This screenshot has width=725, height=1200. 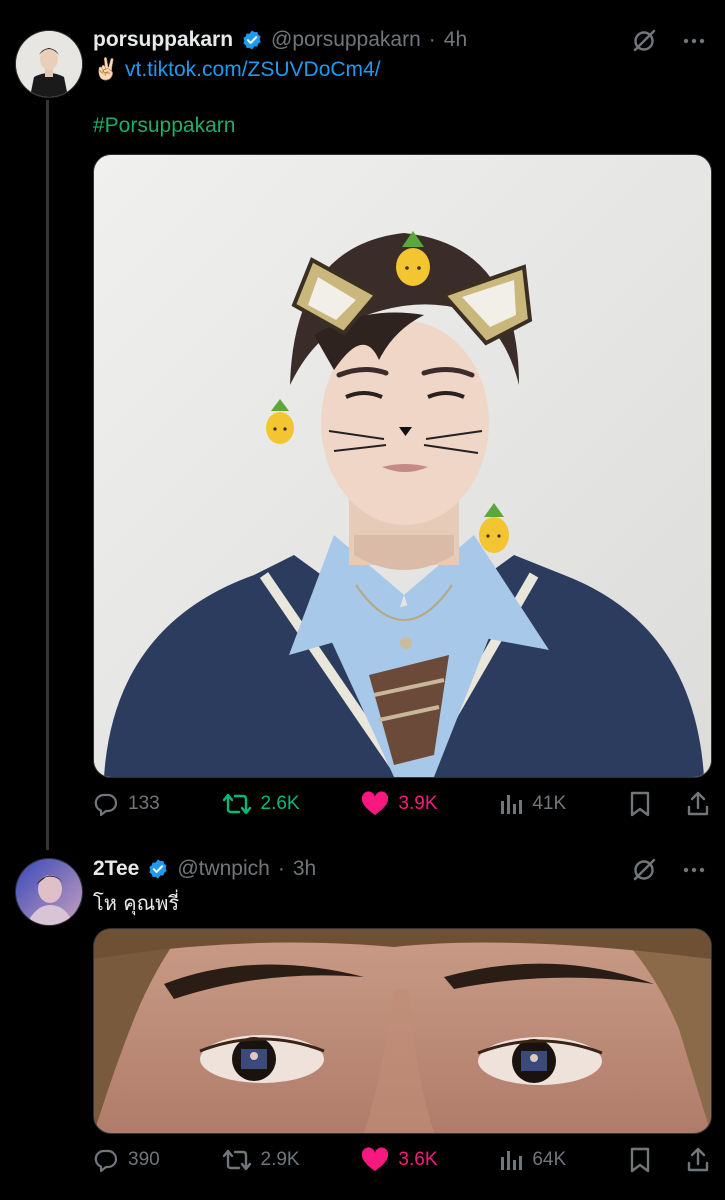 What do you see at coordinates (144, 1159) in the screenshot?
I see `reply-count: 390` at bounding box center [144, 1159].